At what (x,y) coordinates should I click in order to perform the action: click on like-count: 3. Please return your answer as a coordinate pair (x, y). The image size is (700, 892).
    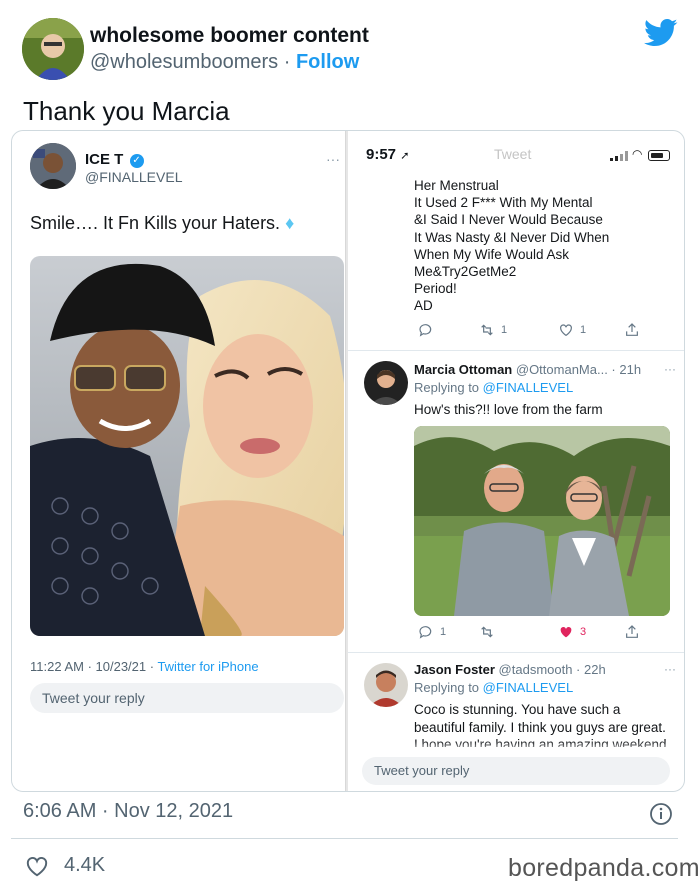
    Looking at the image, I should click on (583, 632).